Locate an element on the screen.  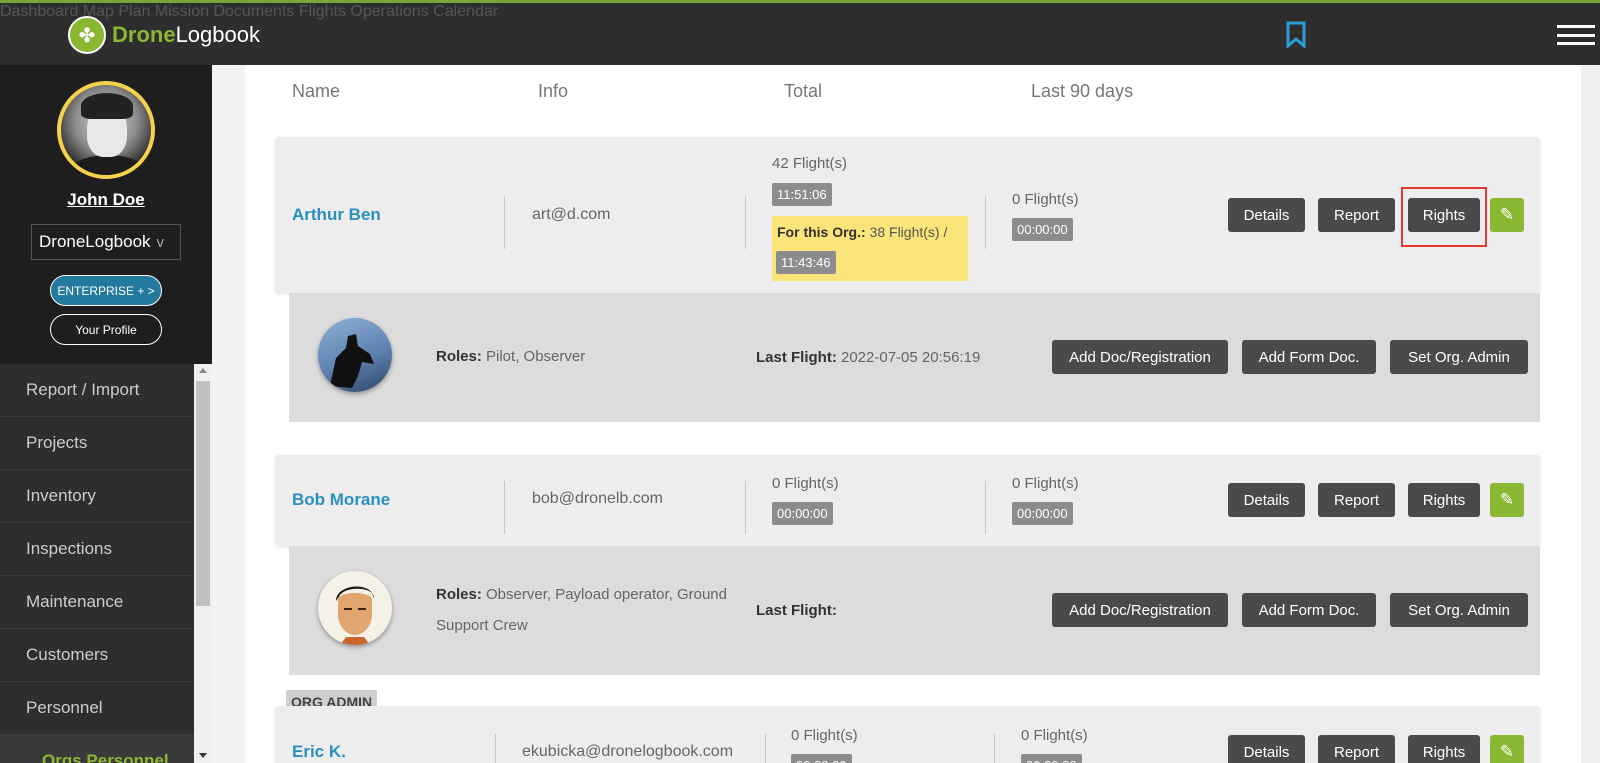
scroll-down-icon is located at coordinates (203, 755).